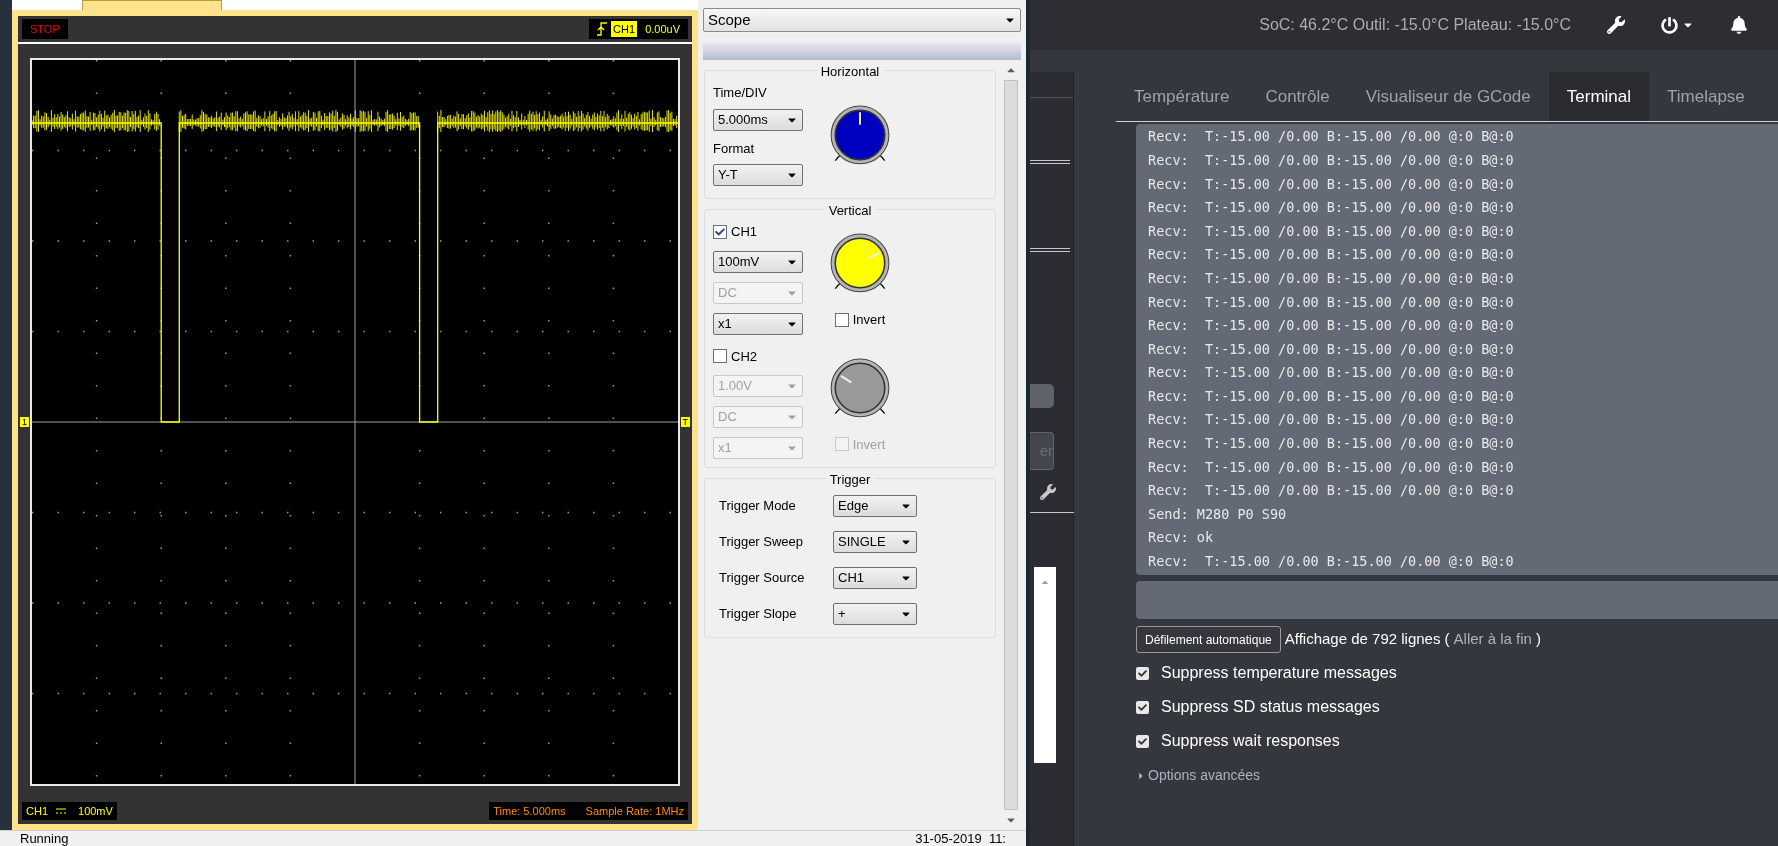 The width and height of the screenshot is (1778, 846). What do you see at coordinates (1270, 707) in the screenshot?
I see `option-label: Suppress SD status messages` at bounding box center [1270, 707].